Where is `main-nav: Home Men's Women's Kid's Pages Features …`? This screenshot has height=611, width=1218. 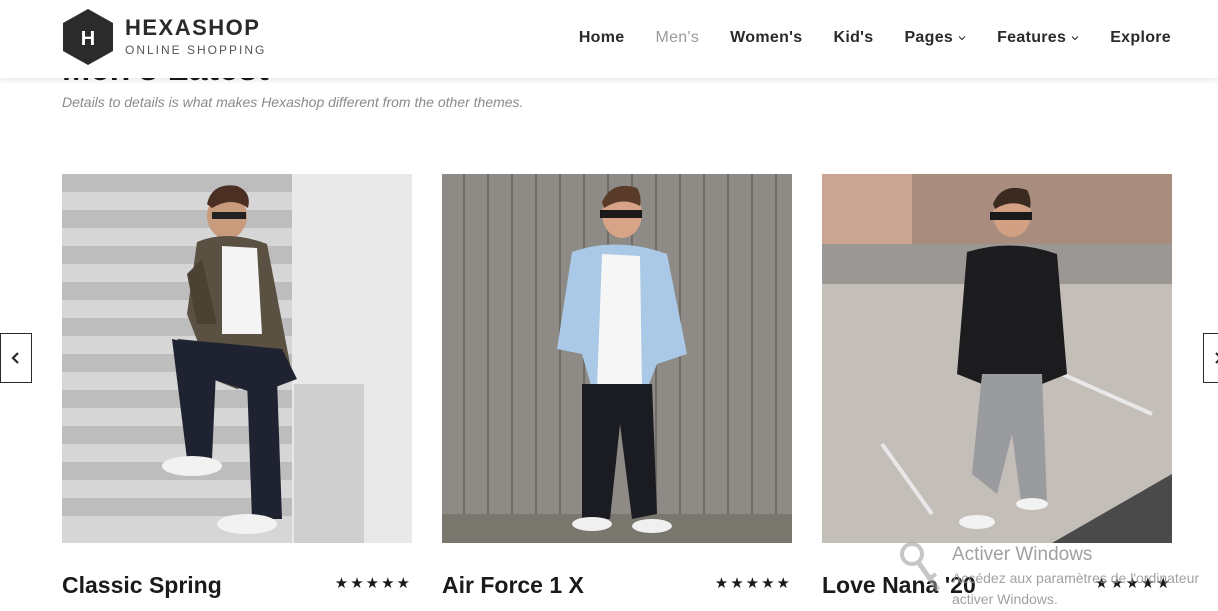
main-nav: Home Men's Women's Kid's Pages Features … is located at coordinates (859, 38).